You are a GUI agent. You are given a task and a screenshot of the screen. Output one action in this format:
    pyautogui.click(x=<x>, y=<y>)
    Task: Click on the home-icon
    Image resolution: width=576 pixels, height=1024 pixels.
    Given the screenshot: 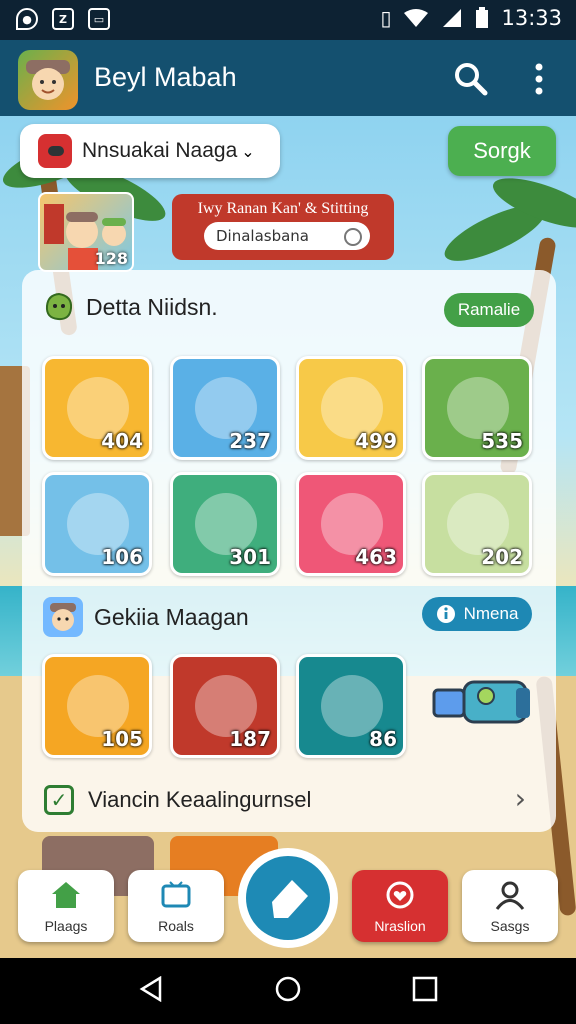 What is the action you would take?
    pyautogui.click(x=288, y=989)
    